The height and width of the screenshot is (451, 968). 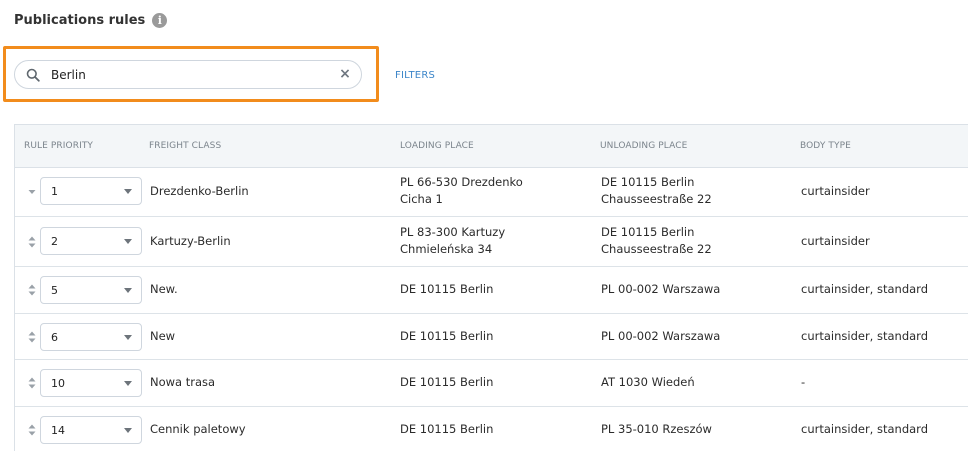 What do you see at coordinates (91, 430) in the screenshot?
I see `priority-select: 14` at bounding box center [91, 430].